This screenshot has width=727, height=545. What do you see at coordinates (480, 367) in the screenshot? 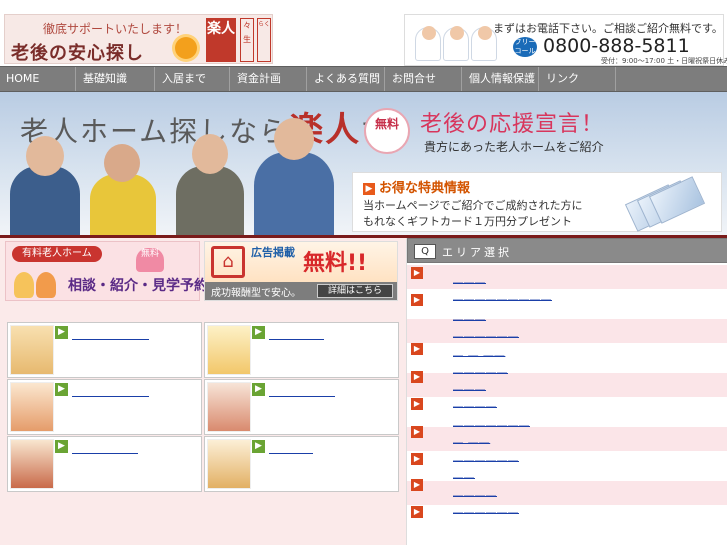
I see `area-link: ＿＿＿＿＿` at bounding box center [480, 367].